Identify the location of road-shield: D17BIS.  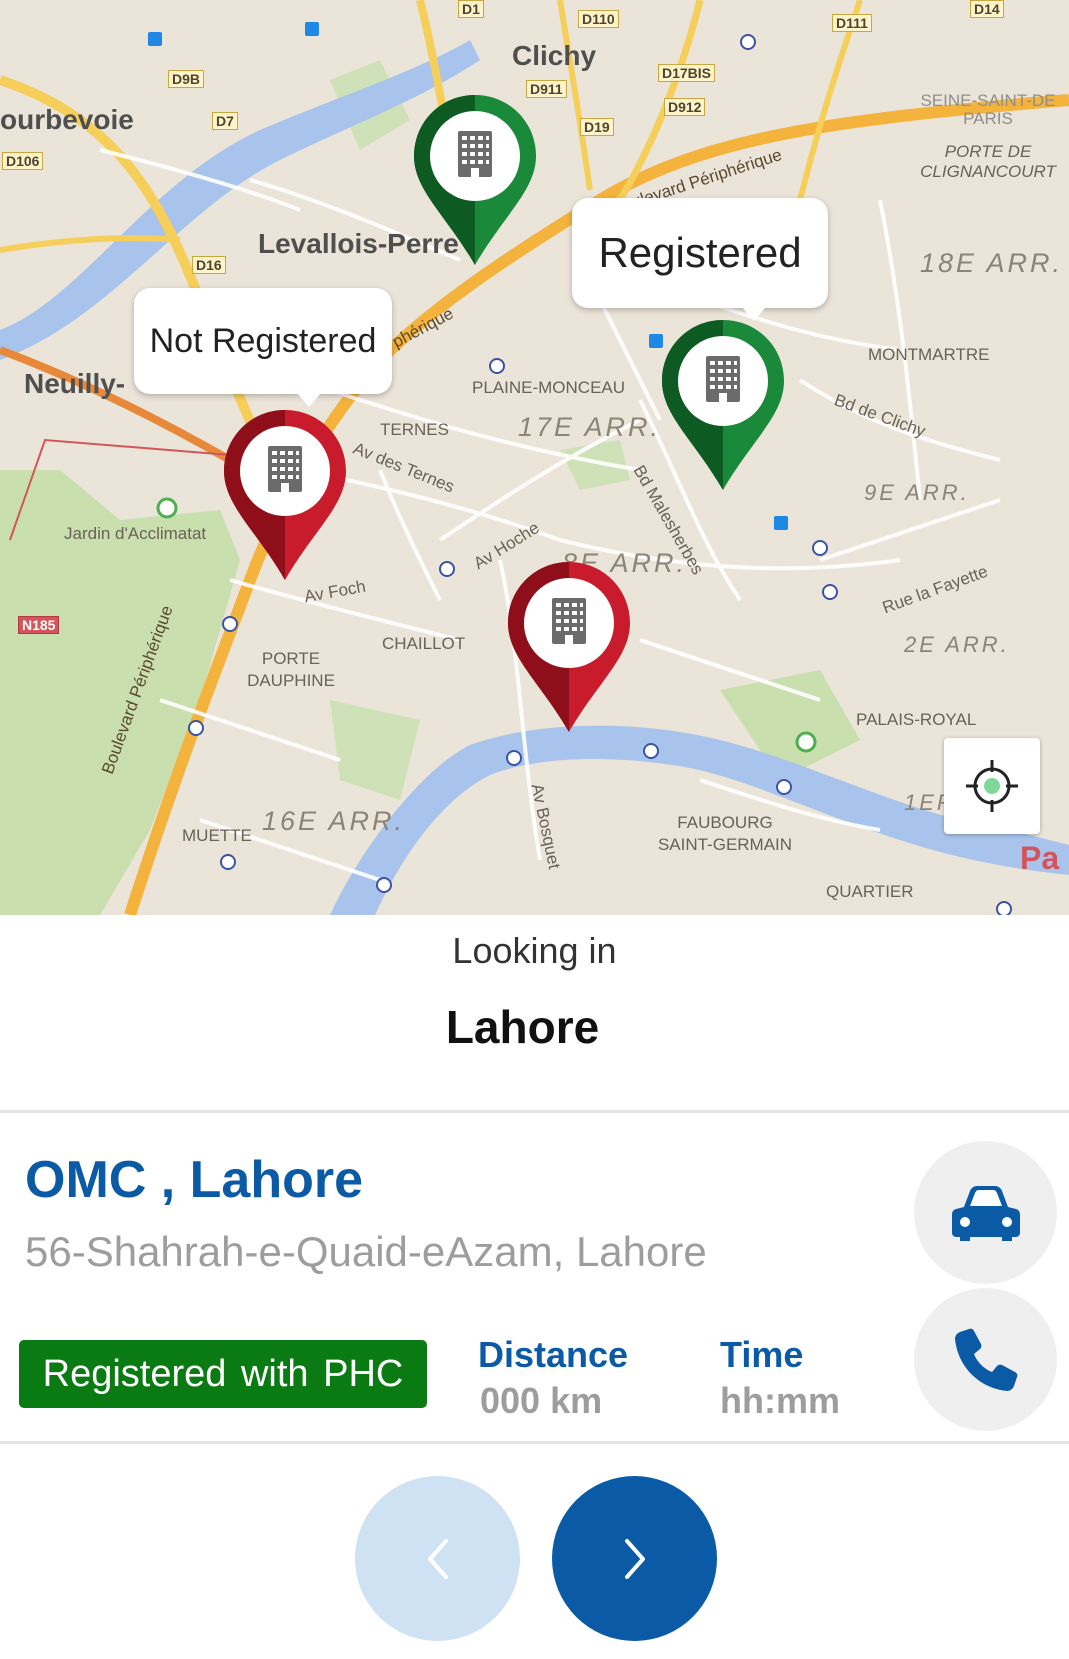
(687, 73).